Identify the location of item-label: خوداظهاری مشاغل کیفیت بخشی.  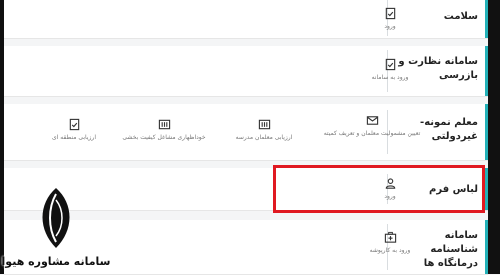
(164, 137).